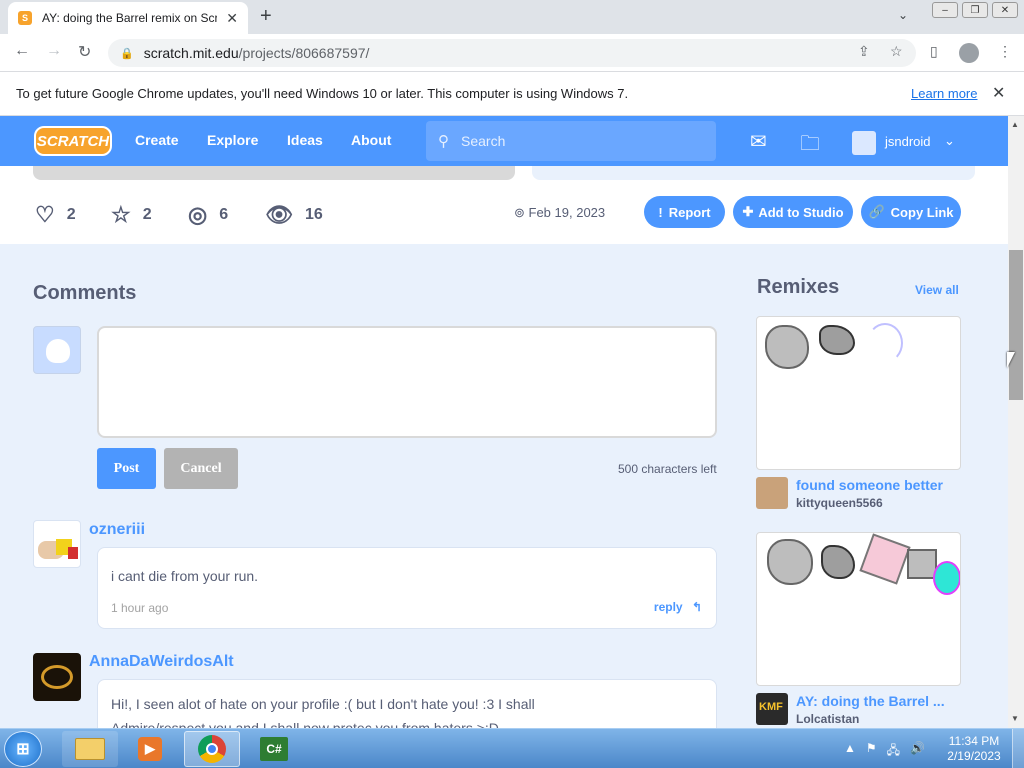 This screenshot has width=1024, height=768. What do you see at coordinates (934, 51) in the screenshot?
I see `side-panel-icon: ▯` at bounding box center [934, 51].